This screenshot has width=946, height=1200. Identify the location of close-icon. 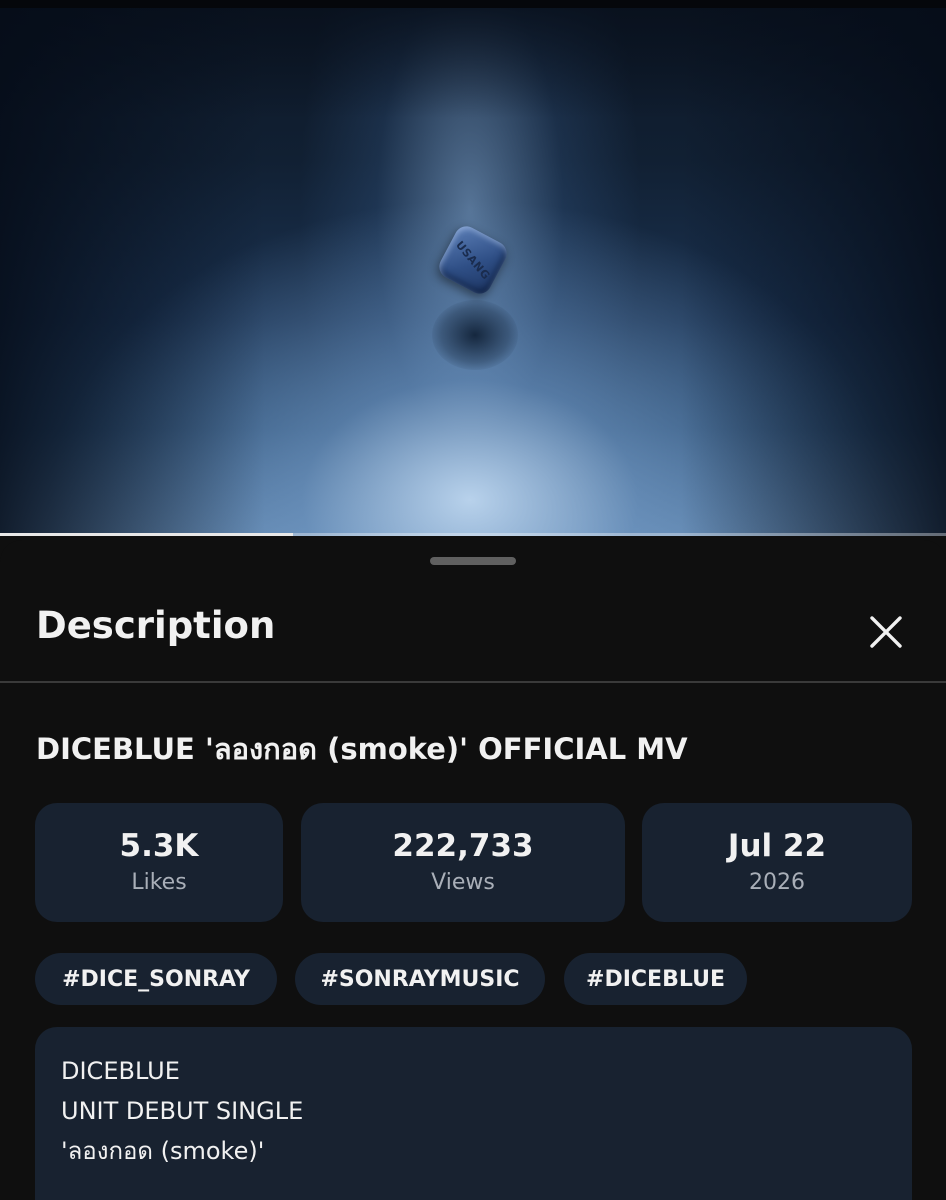
(886, 632).